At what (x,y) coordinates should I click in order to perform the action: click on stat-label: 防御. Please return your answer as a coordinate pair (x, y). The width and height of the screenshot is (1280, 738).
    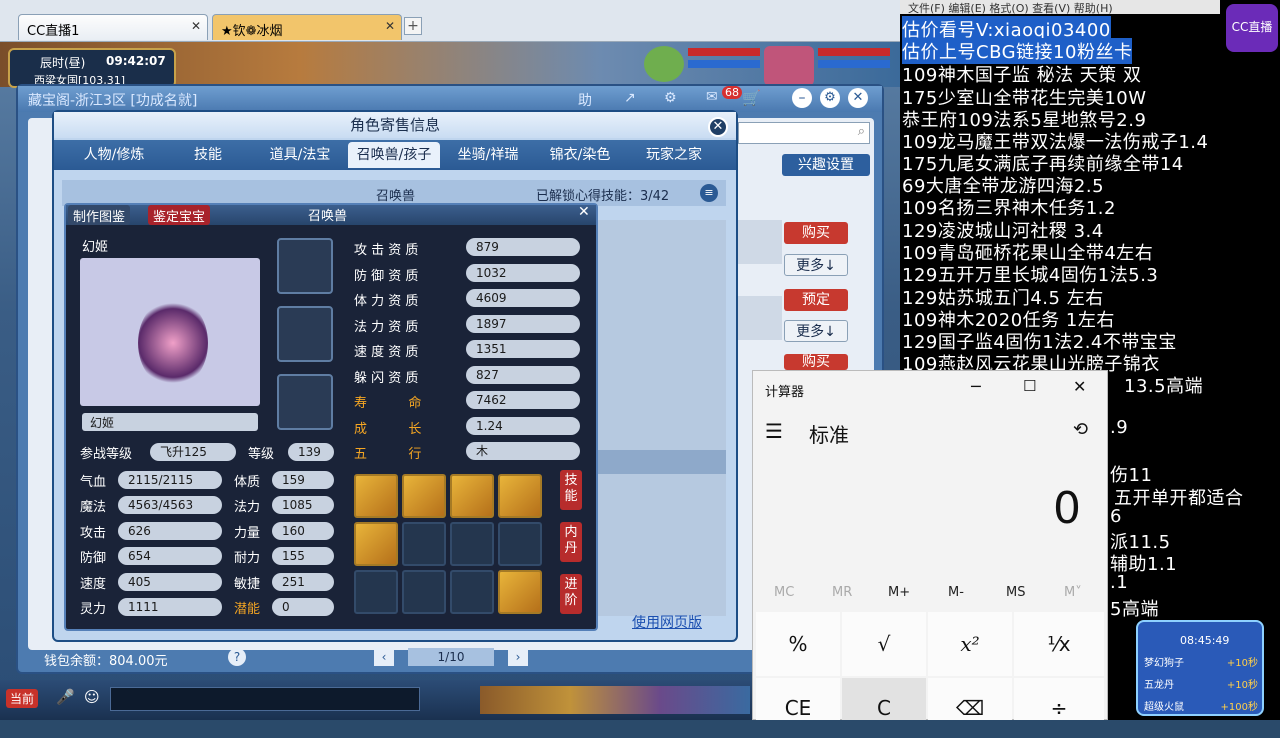
    Looking at the image, I should click on (93, 558).